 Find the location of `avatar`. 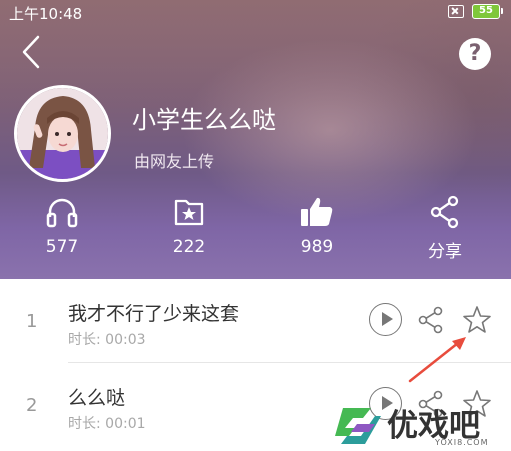

avatar is located at coordinates (62, 133).